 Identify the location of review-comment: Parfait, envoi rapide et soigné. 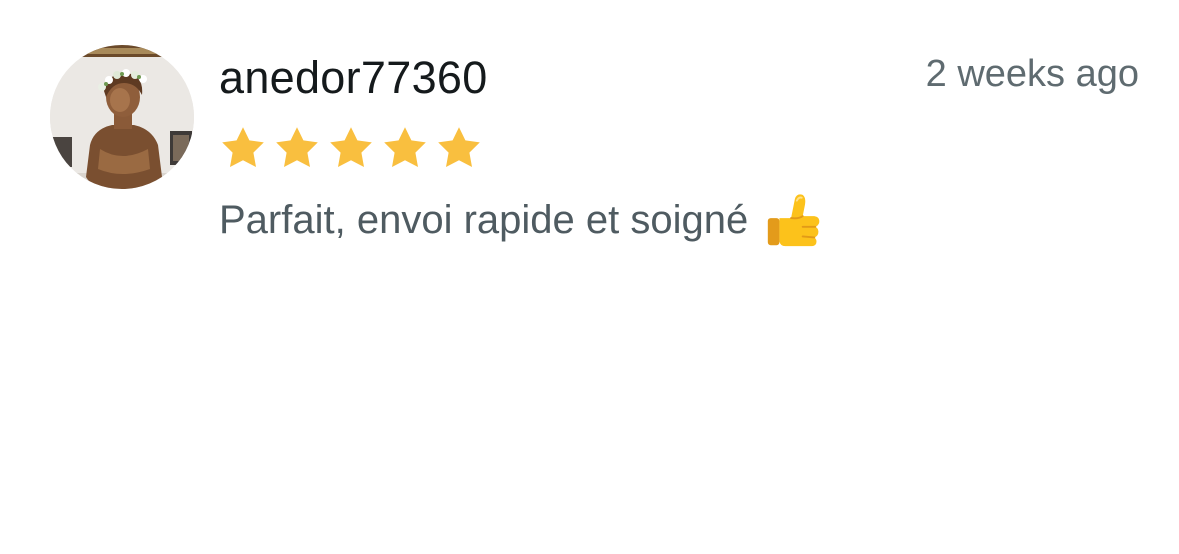
(521, 220).